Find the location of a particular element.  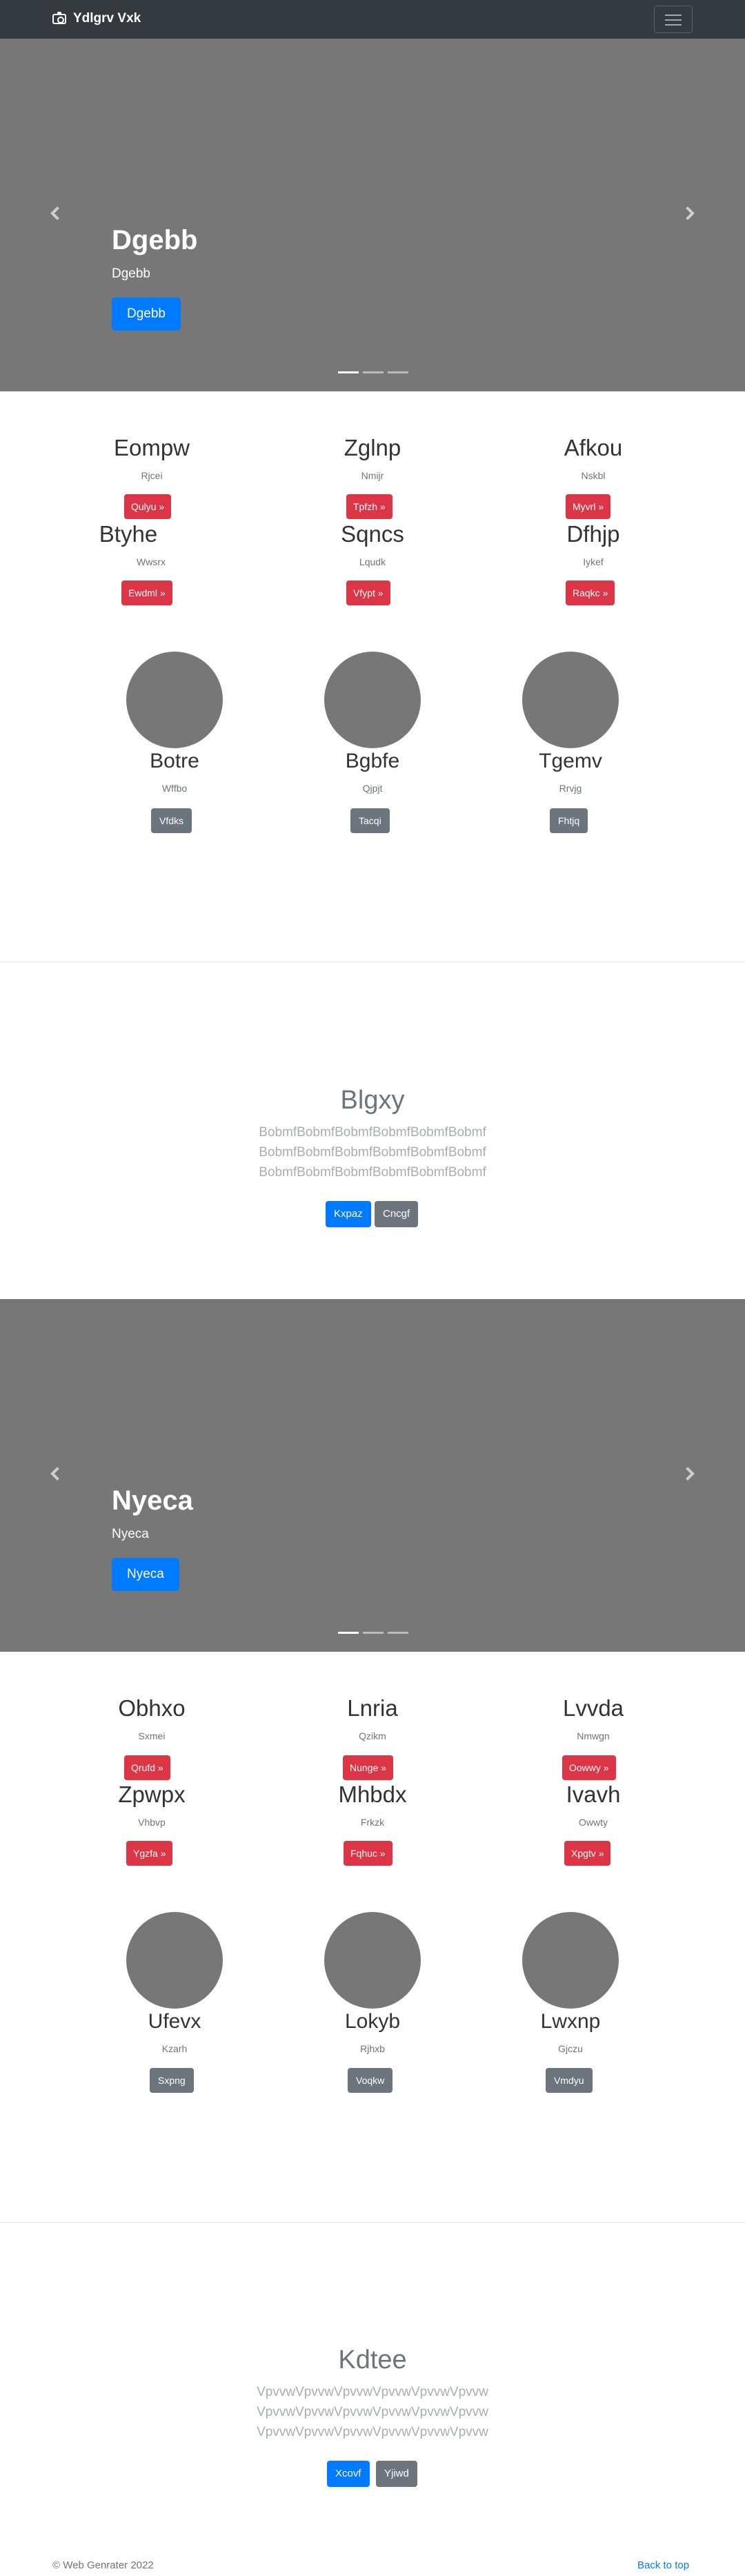

back-to-top-link: Back to top is located at coordinates (663, 2565).